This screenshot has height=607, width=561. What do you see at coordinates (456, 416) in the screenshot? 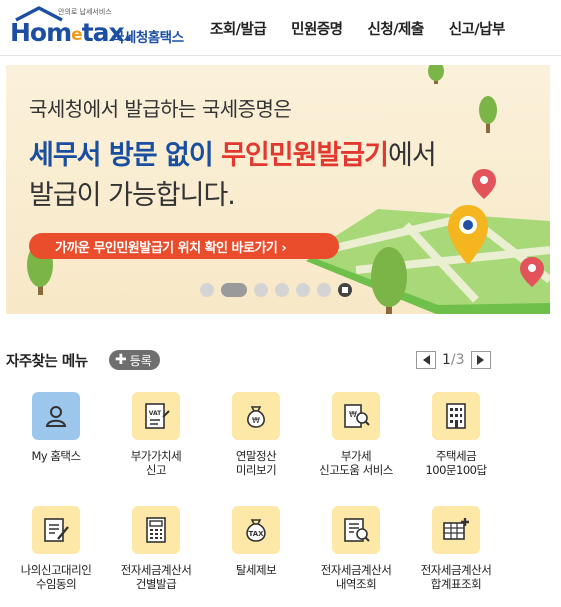
I see `building-icon` at bounding box center [456, 416].